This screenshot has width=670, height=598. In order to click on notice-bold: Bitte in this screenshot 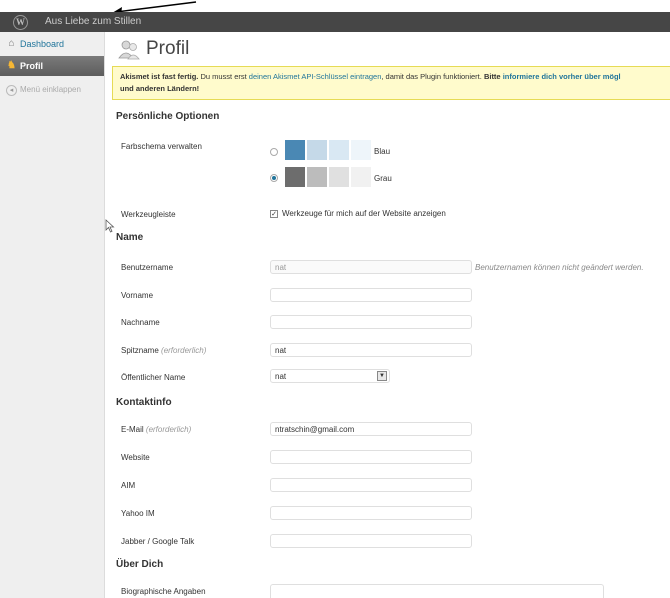, I will do `click(492, 76)`.